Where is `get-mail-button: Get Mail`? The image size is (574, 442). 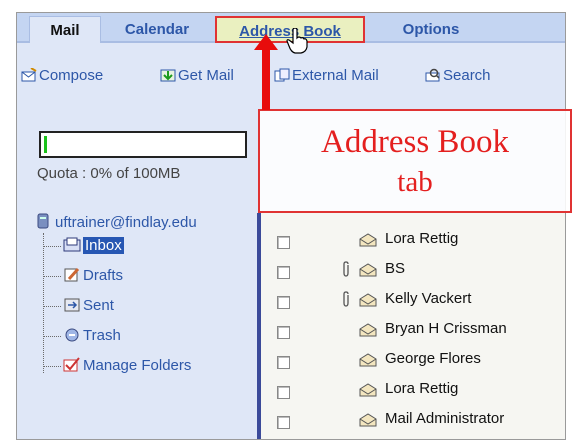
get-mail-button: Get Mail is located at coordinates (197, 76).